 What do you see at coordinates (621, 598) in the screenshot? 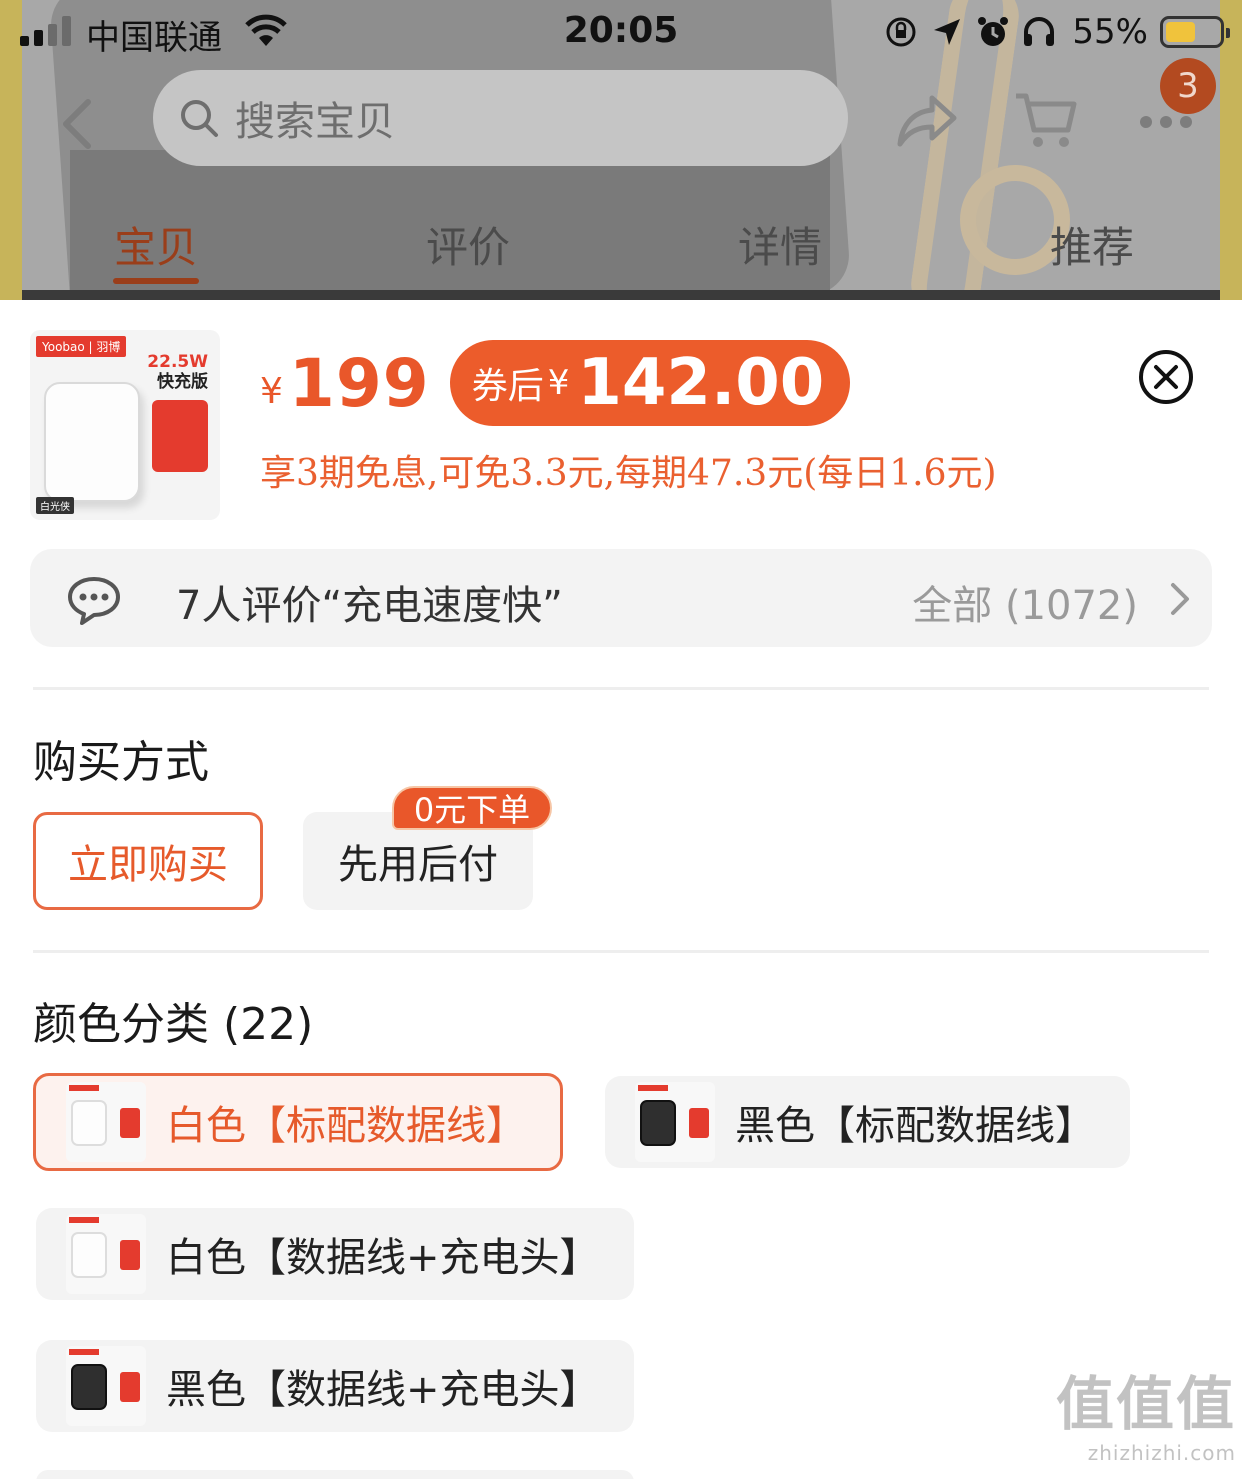
I see `review-summary-bar: 7人评价“充电速度快” 全部 (1072)` at bounding box center [621, 598].